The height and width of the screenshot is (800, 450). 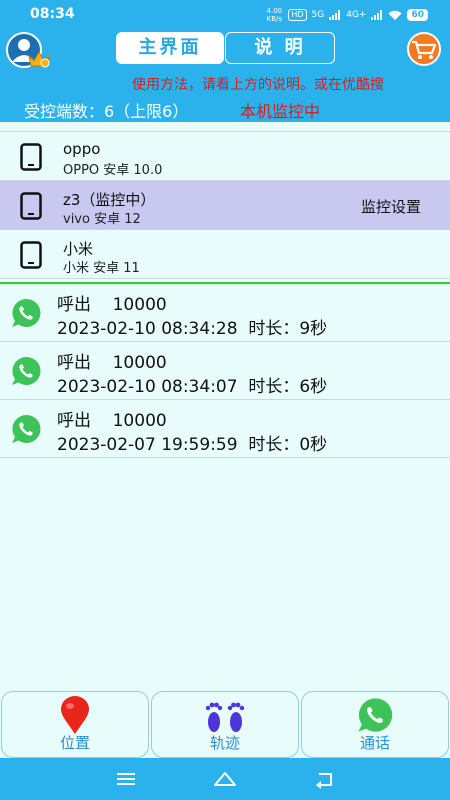 I want to click on back-icon, so click(x=325, y=779).